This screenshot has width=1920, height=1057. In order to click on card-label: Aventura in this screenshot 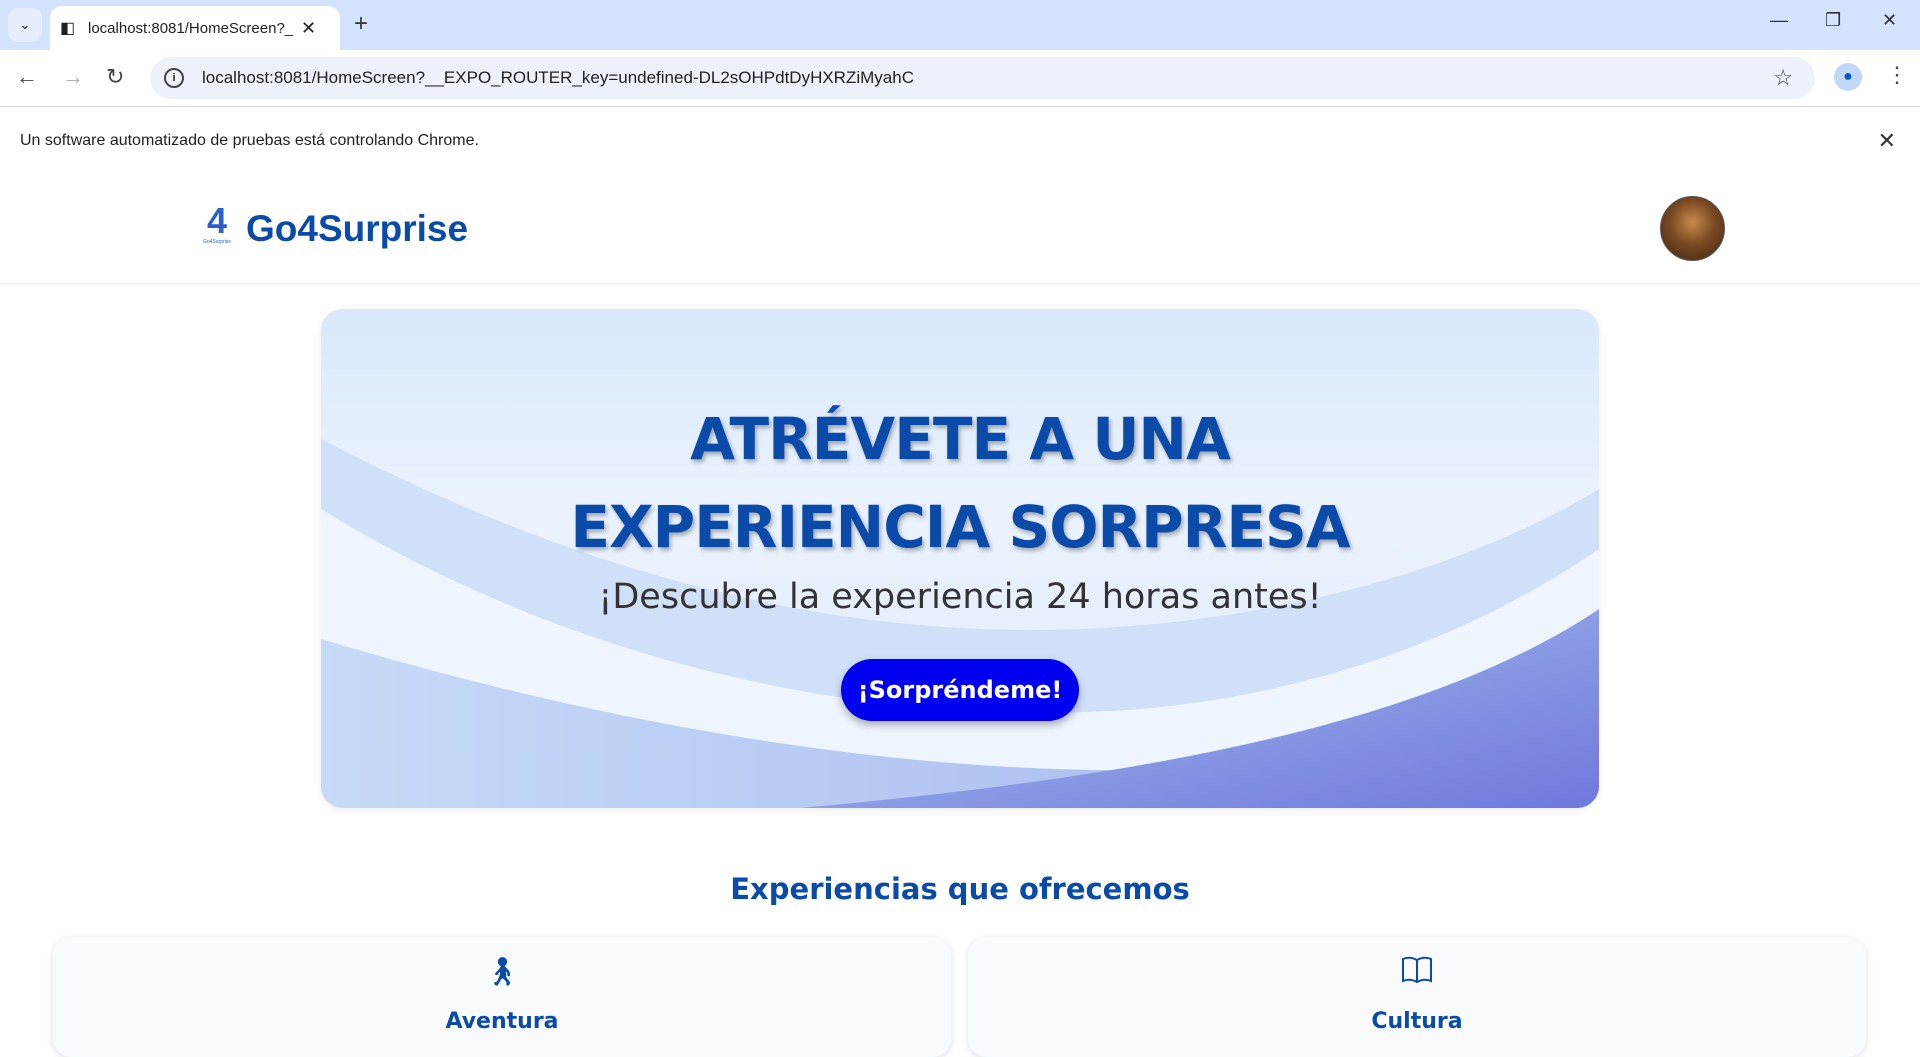, I will do `click(502, 1021)`.